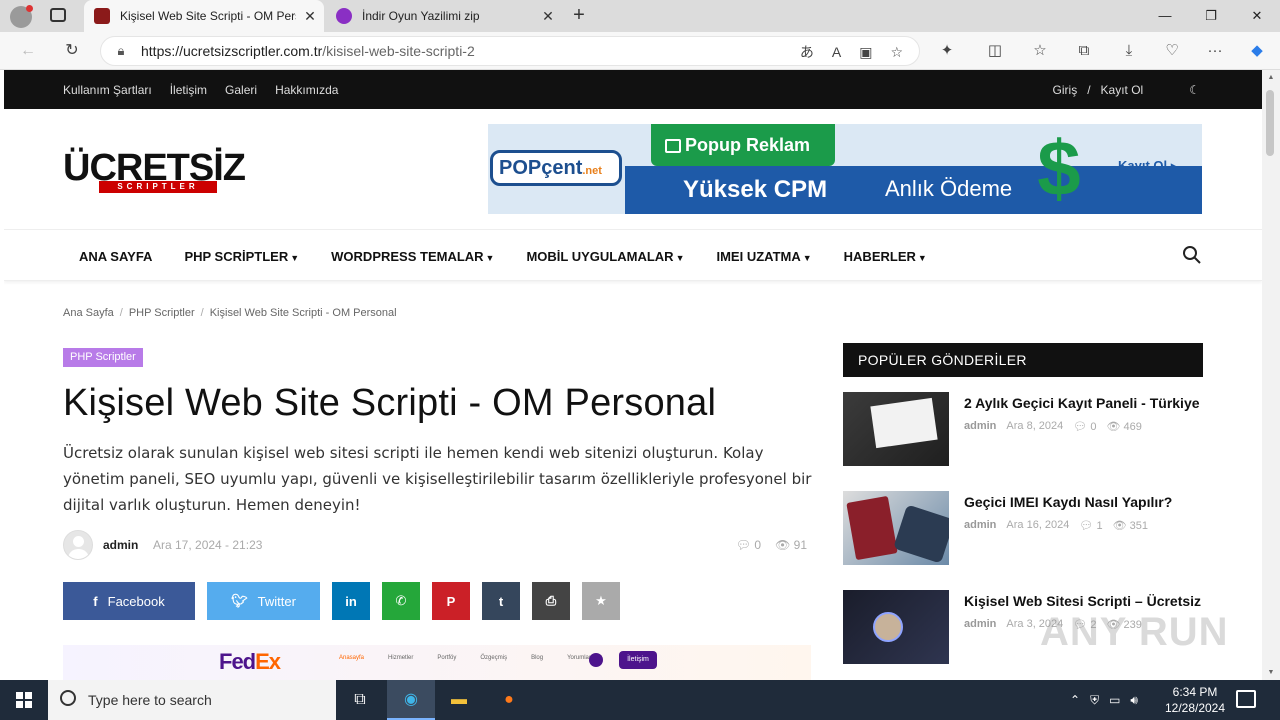 This screenshot has width=1280, height=720. Describe the element at coordinates (1134, 700) in the screenshot. I see `volume-icon: 🔊︎` at that location.